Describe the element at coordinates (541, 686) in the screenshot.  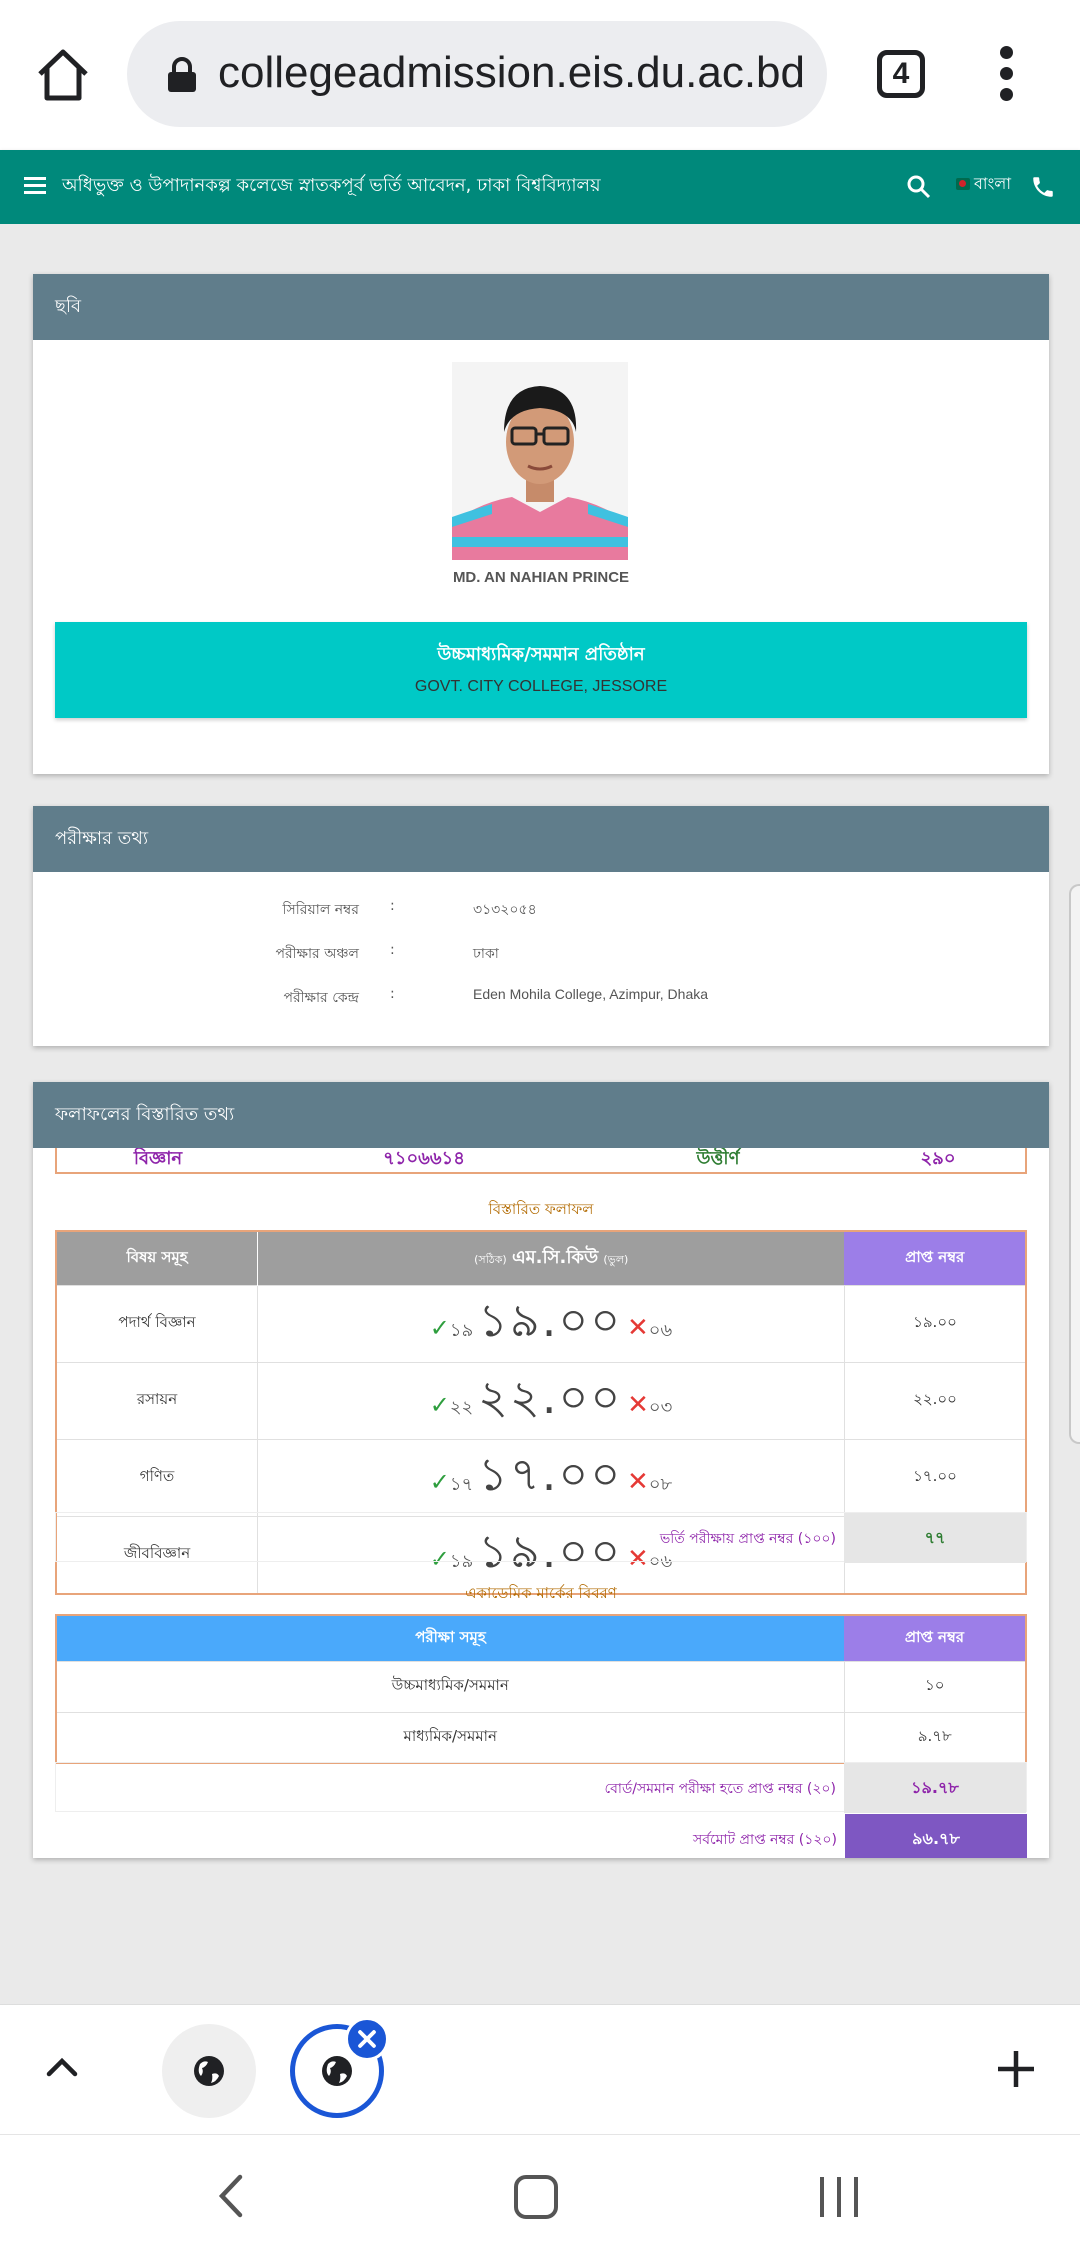
I see `institution-name: GOVT. CITY COLLEGE, JESSORE` at that location.